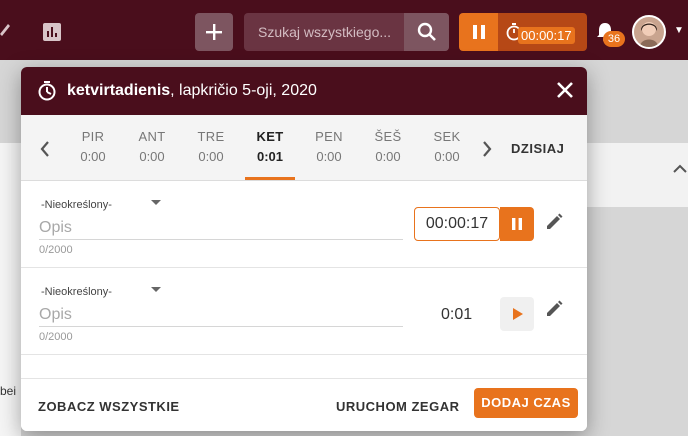 This screenshot has height=436, width=688. What do you see at coordinates (456, 315) in the screenshot?
I see `duration-value: 0:01` at bounding box center [456, 315].